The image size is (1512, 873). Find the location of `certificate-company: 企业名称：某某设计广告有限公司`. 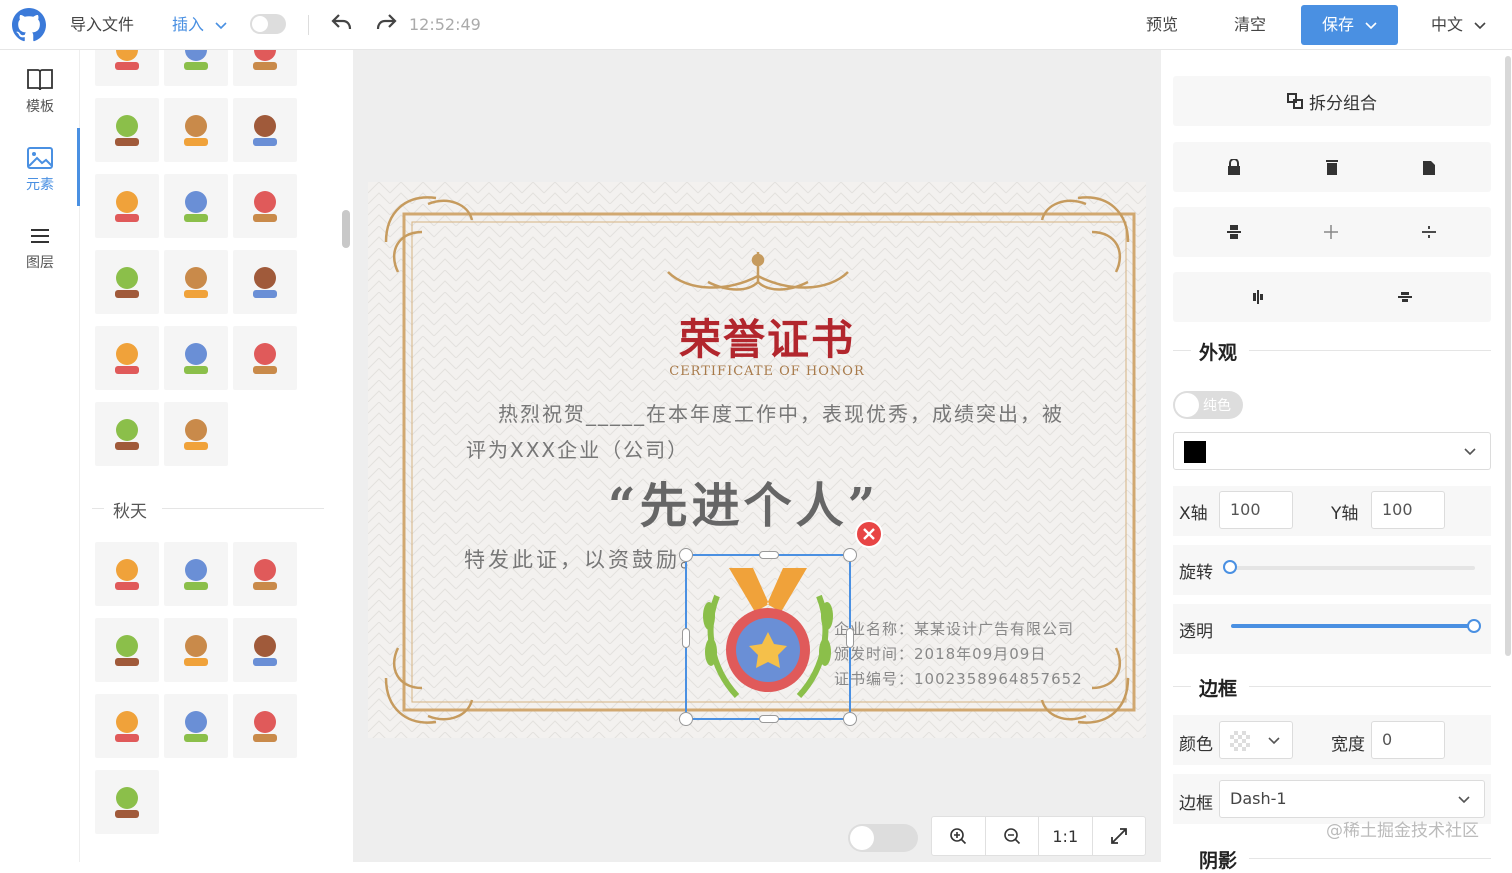

certificate-company: 企业名称：某某设计广告有限公司 is located at coordinates (954, 628).